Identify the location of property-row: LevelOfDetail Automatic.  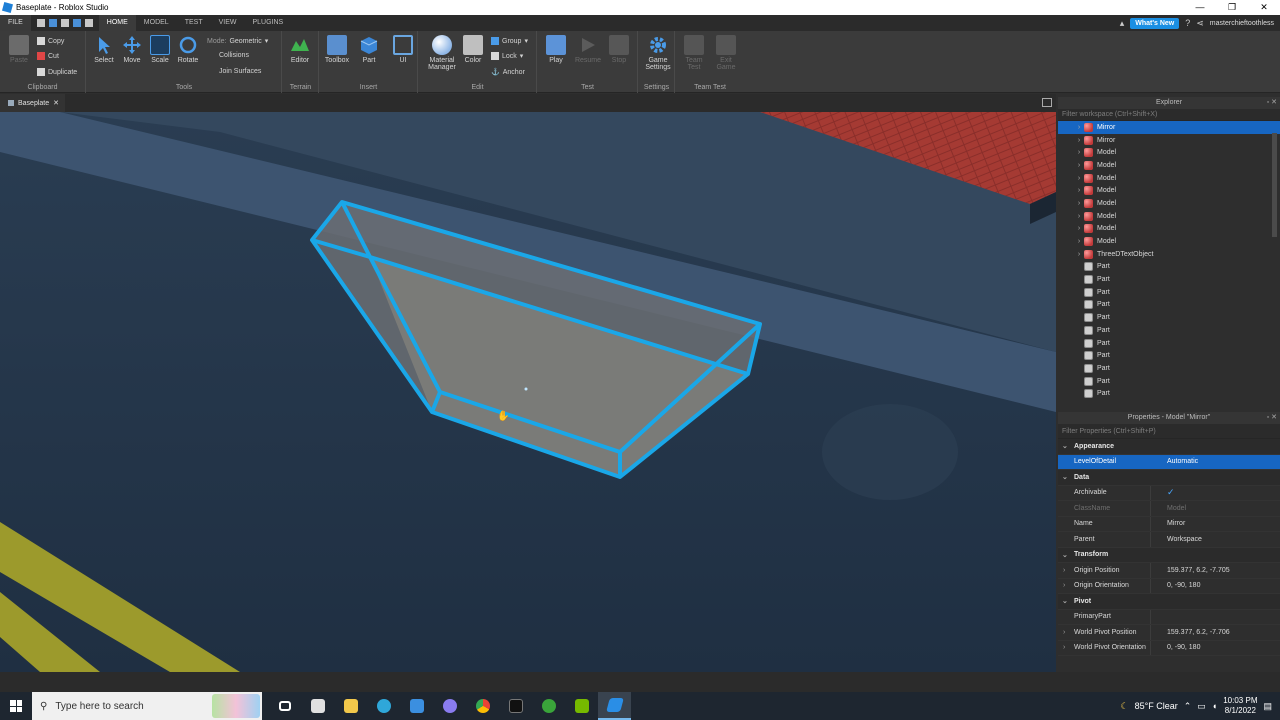
(1169, 462).